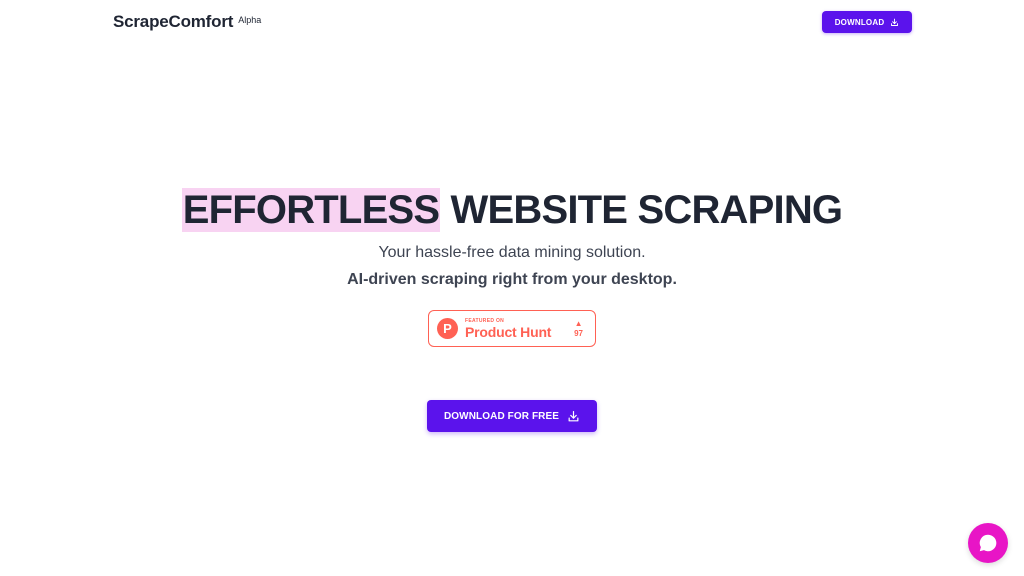  I want to click on chat-button, so click(988, 543).